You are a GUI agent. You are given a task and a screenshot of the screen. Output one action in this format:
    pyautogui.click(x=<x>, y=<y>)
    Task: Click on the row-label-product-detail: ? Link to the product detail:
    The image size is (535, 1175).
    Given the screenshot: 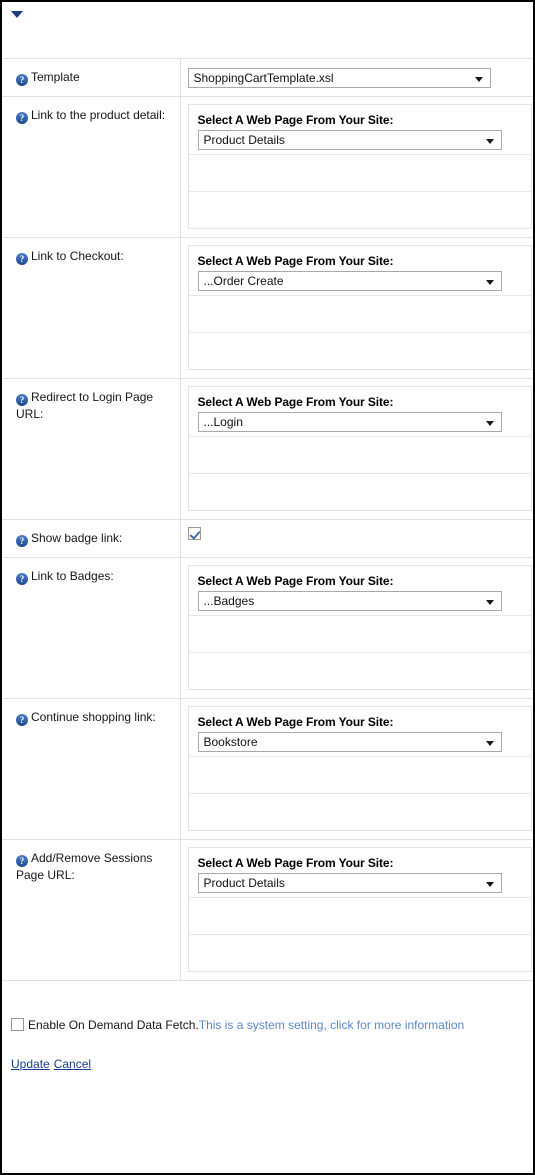 What is the action you would take?
    pyautogui.click(x=91, y=167)
    